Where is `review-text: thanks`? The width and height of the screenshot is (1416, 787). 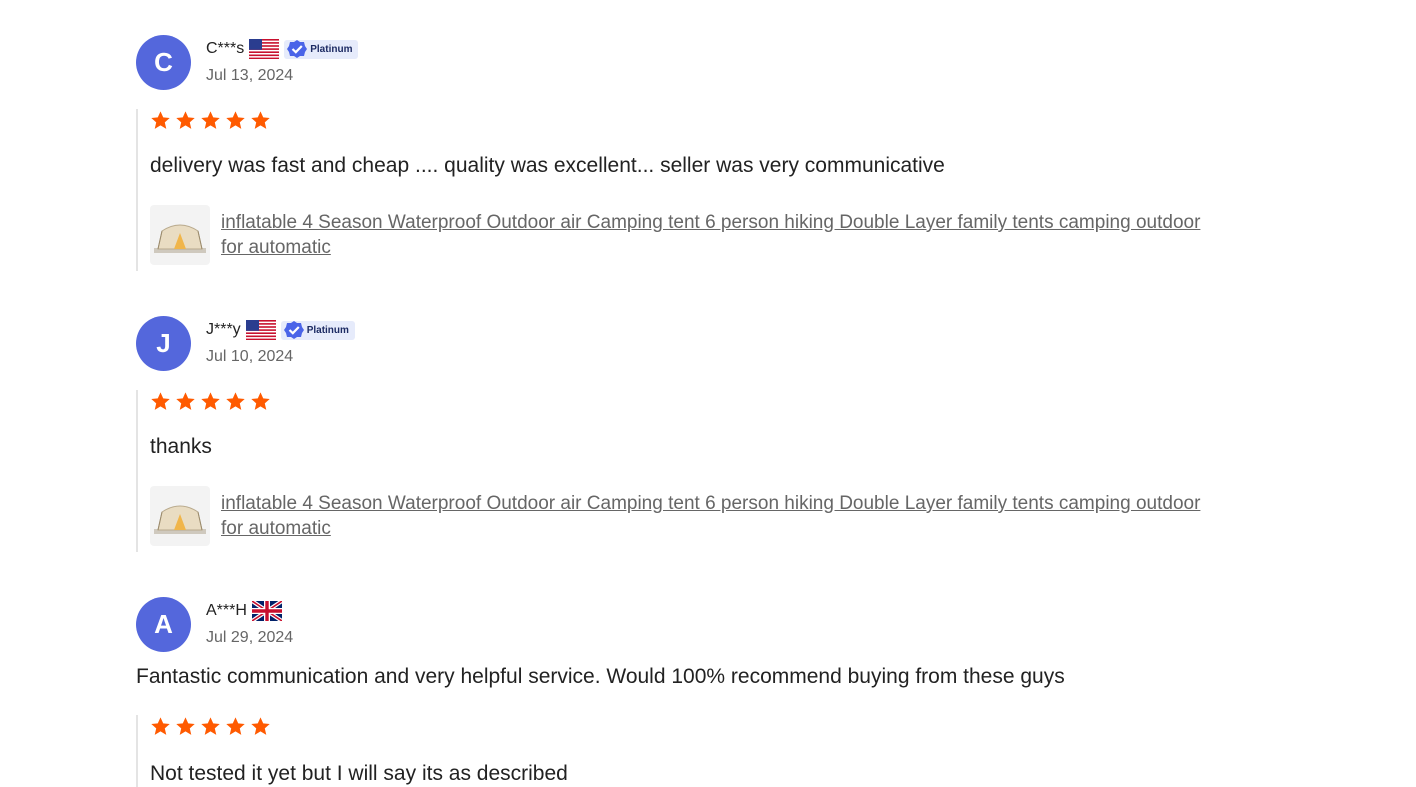 review-text: thanks is located at coordinates (181, 446).